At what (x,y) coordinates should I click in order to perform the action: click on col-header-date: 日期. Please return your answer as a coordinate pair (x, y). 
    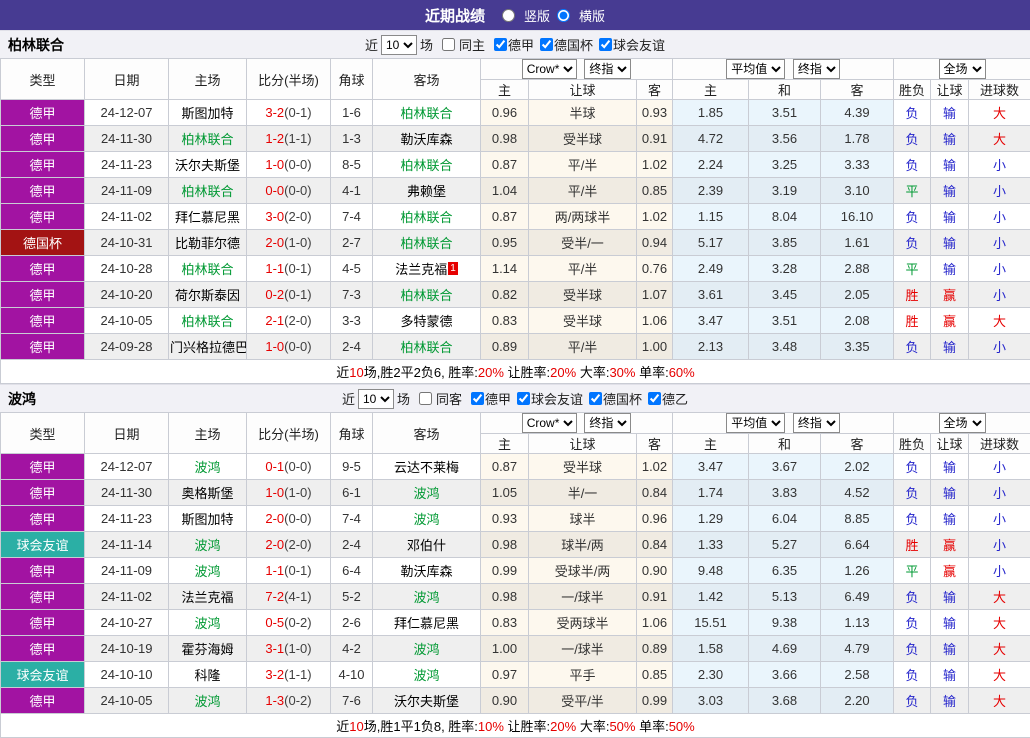
    Looking at the image, I should click on (127, 433).